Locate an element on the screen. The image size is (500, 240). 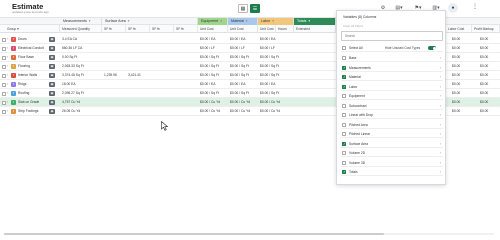
group-labor: Labor ▾ is located at coordinates (276, 21).